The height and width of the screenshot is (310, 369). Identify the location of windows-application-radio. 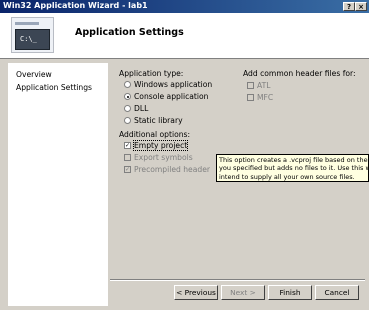
(127, 84).